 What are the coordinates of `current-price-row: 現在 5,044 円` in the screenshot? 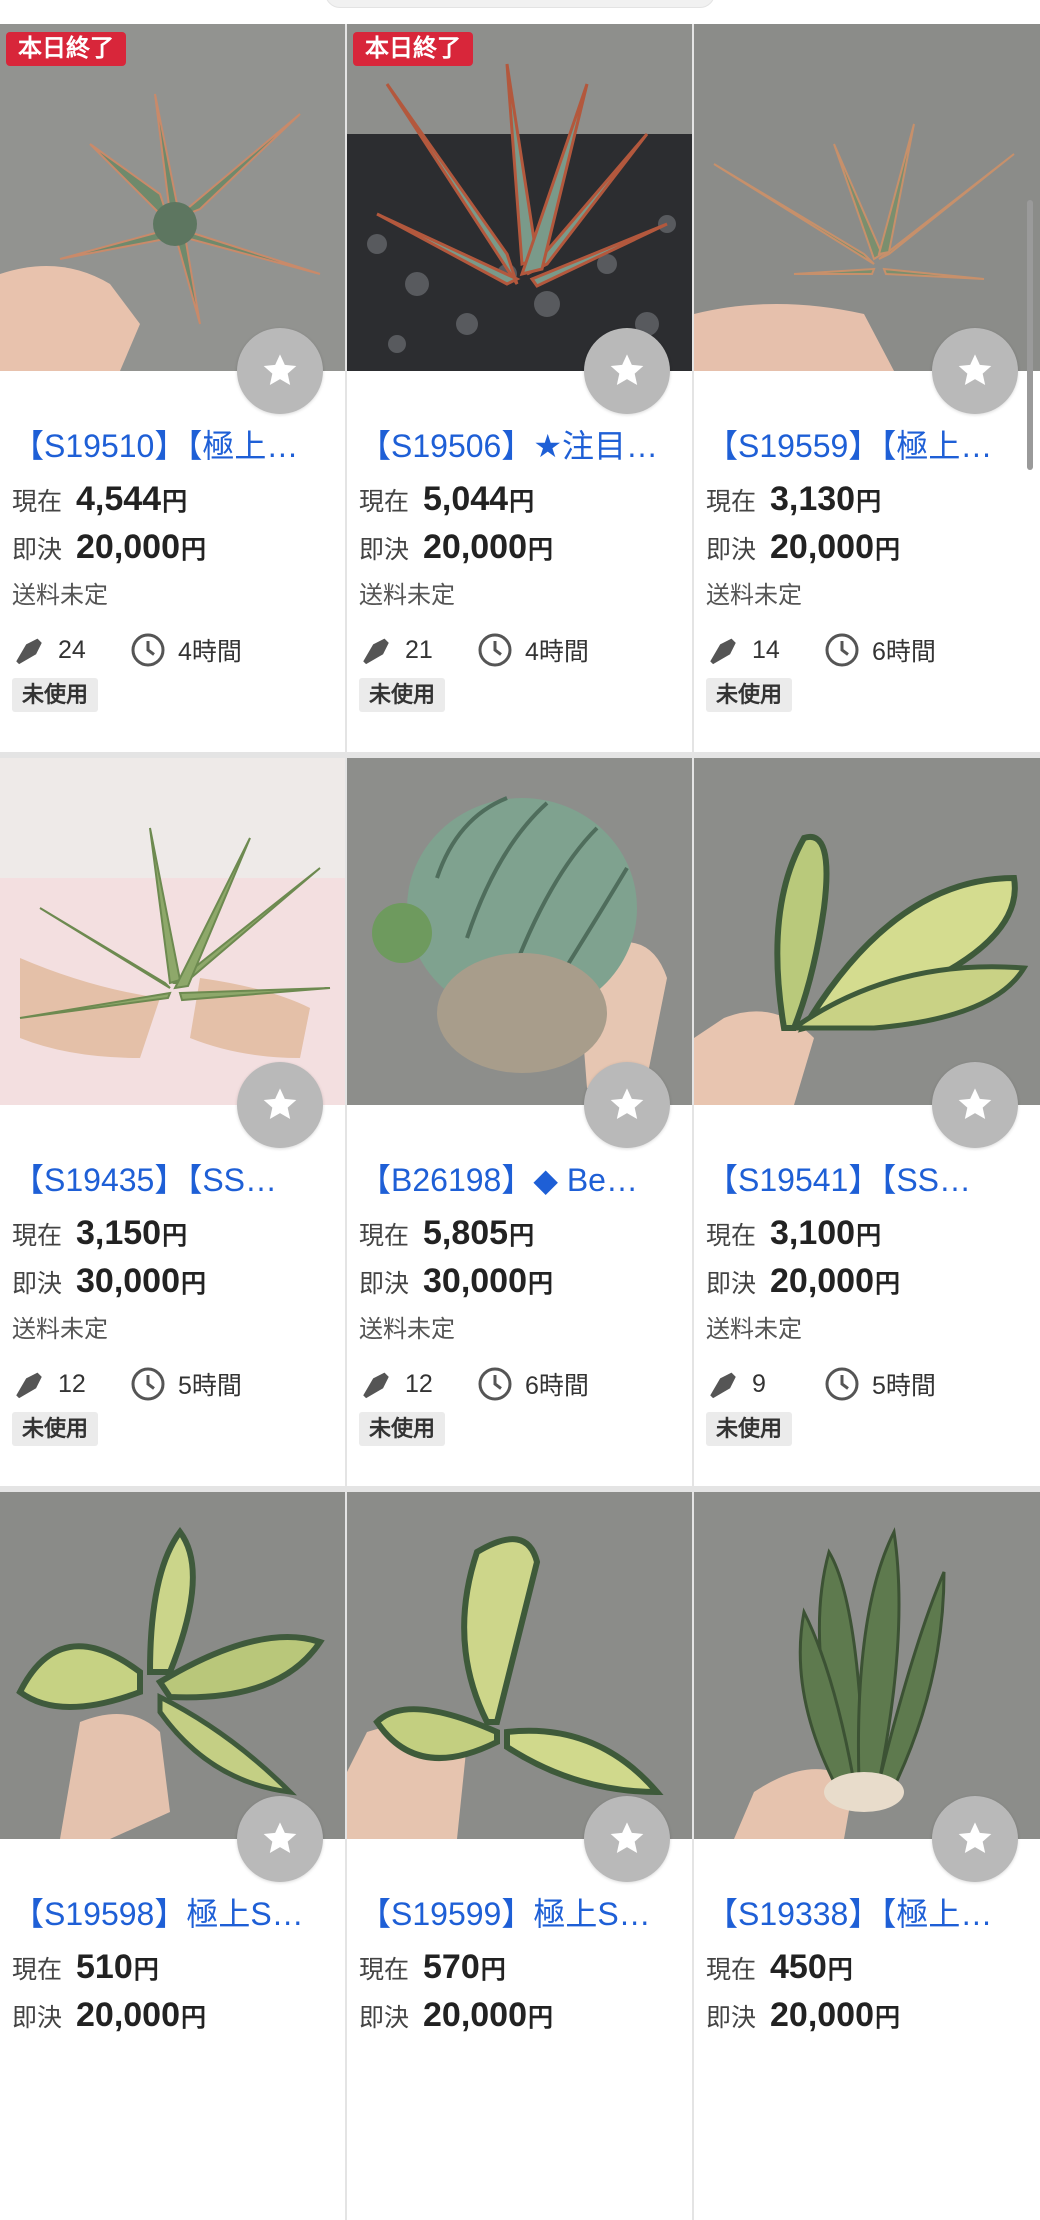 It's located at (519, 503).